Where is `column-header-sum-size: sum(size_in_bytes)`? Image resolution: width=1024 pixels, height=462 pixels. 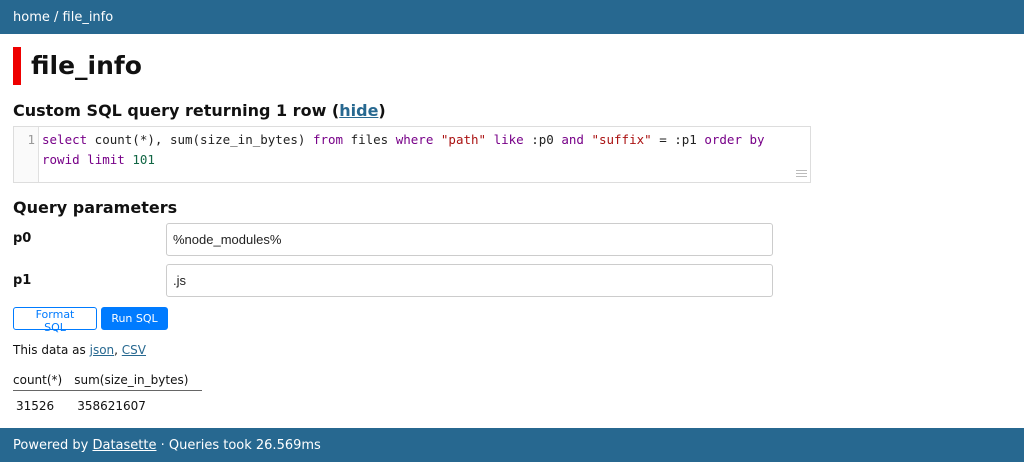
column-header-sum-size: sum(size_in_bytes) is located at coordinates (138, 380).